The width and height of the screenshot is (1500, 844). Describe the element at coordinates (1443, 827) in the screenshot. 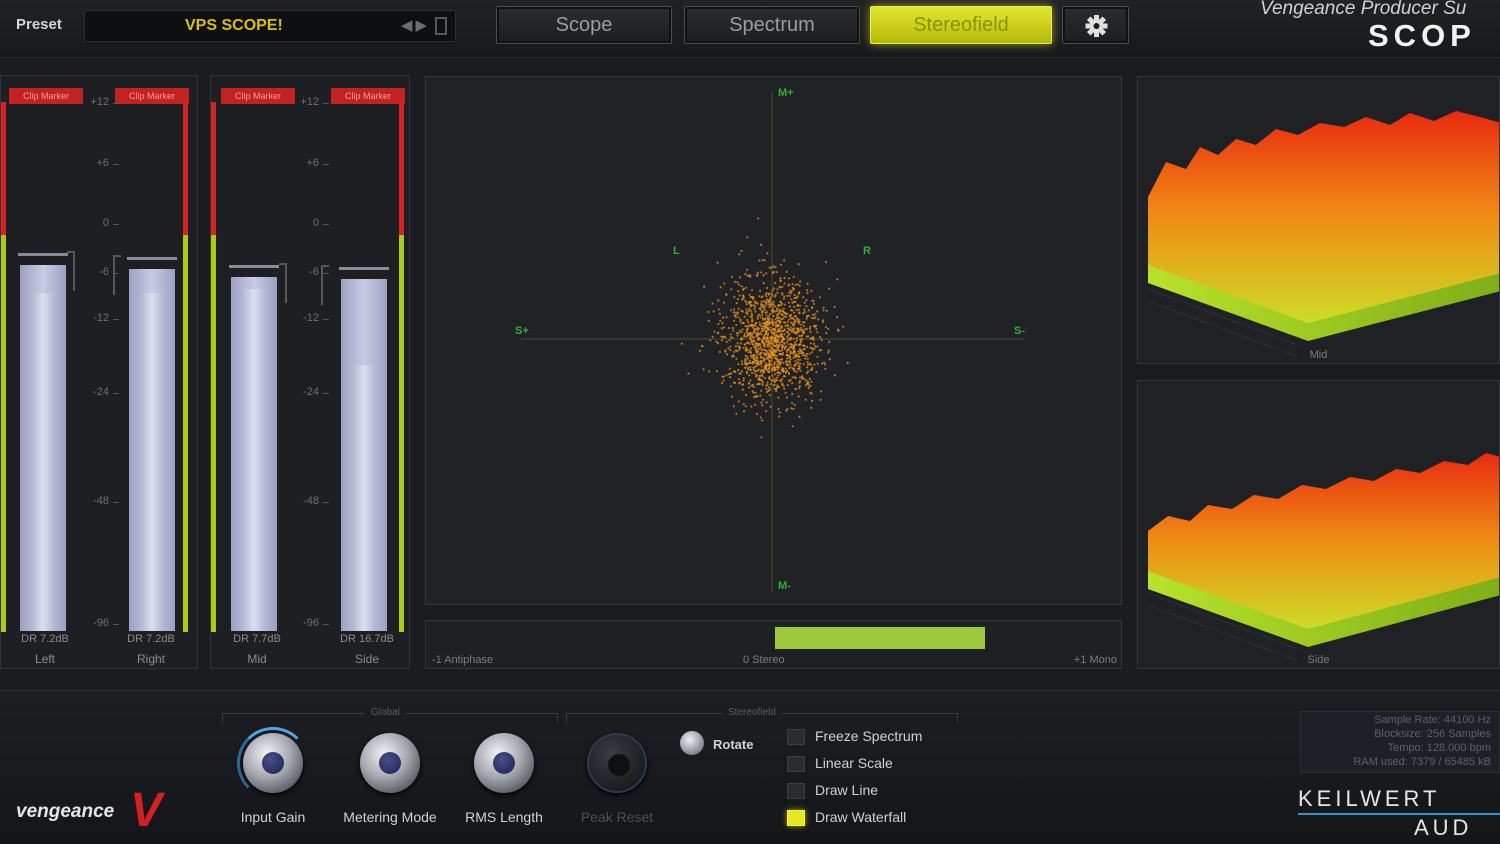

I see `keilwerth-logo-audio: AUD` at that location.